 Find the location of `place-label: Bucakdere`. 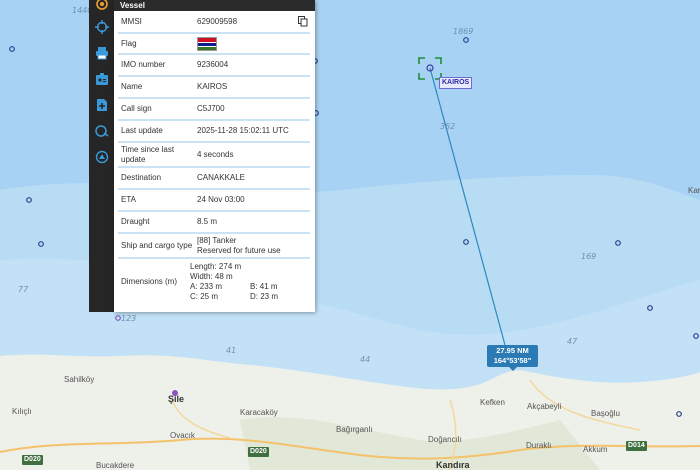

place-label: Bucakdere is located at coordinates (115, 465).